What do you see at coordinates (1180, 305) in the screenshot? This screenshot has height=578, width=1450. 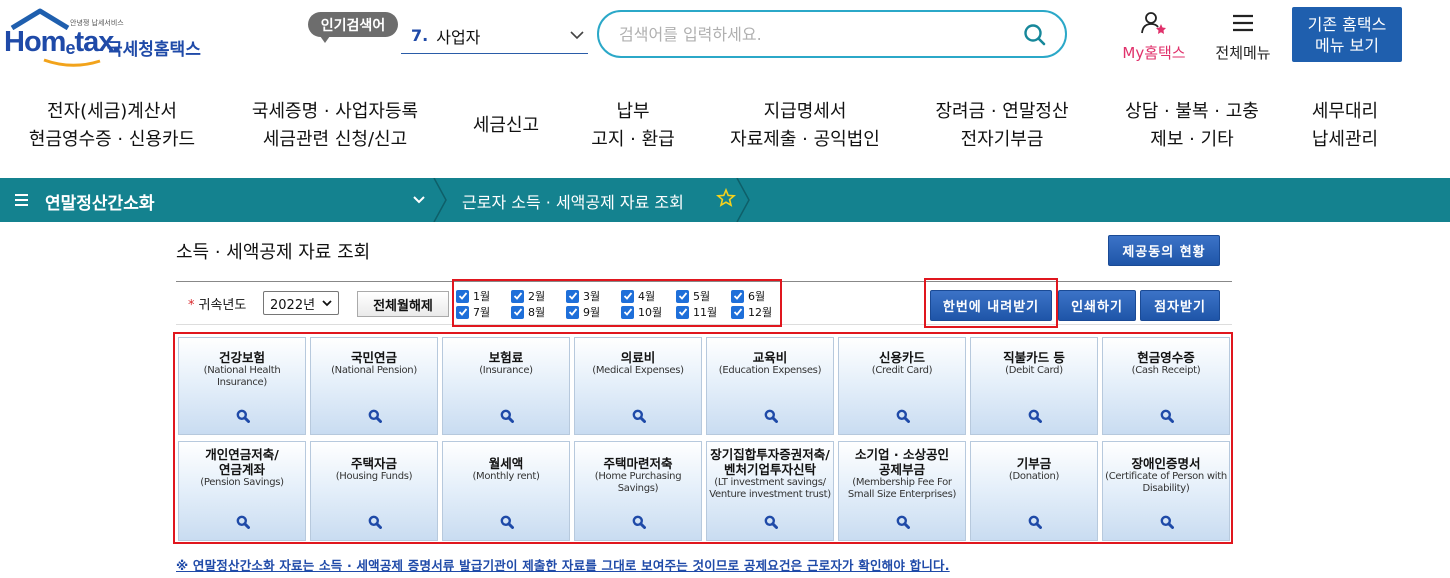 I see `braille-receive-button: 점자받기` at bounding box center [1180, 305].